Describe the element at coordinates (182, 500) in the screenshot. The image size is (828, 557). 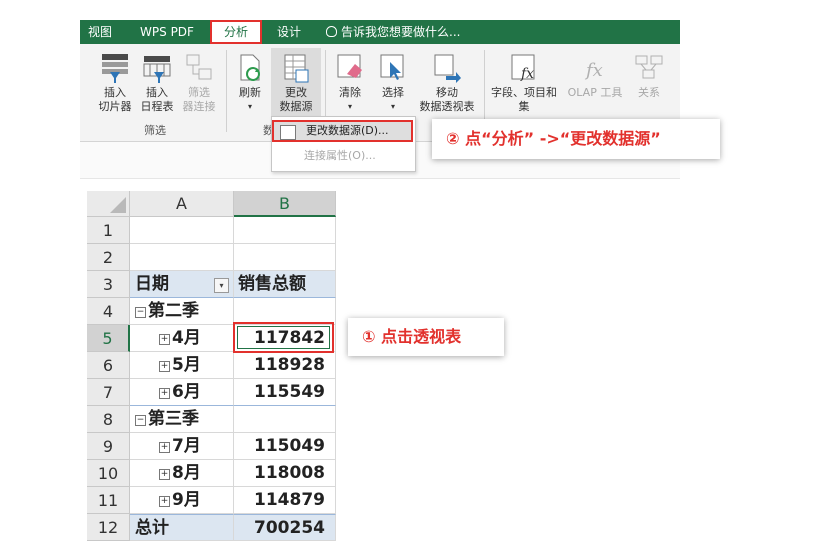
I see `pivot-item-cell: +9月` at that location.